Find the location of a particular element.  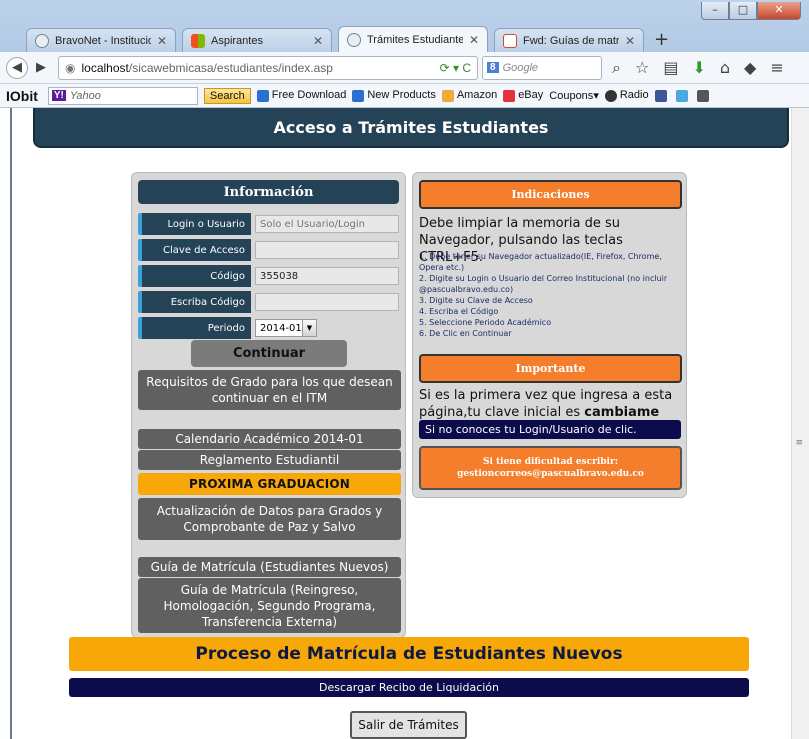

search-placeholder: Google is located at coordinates (520, 67).